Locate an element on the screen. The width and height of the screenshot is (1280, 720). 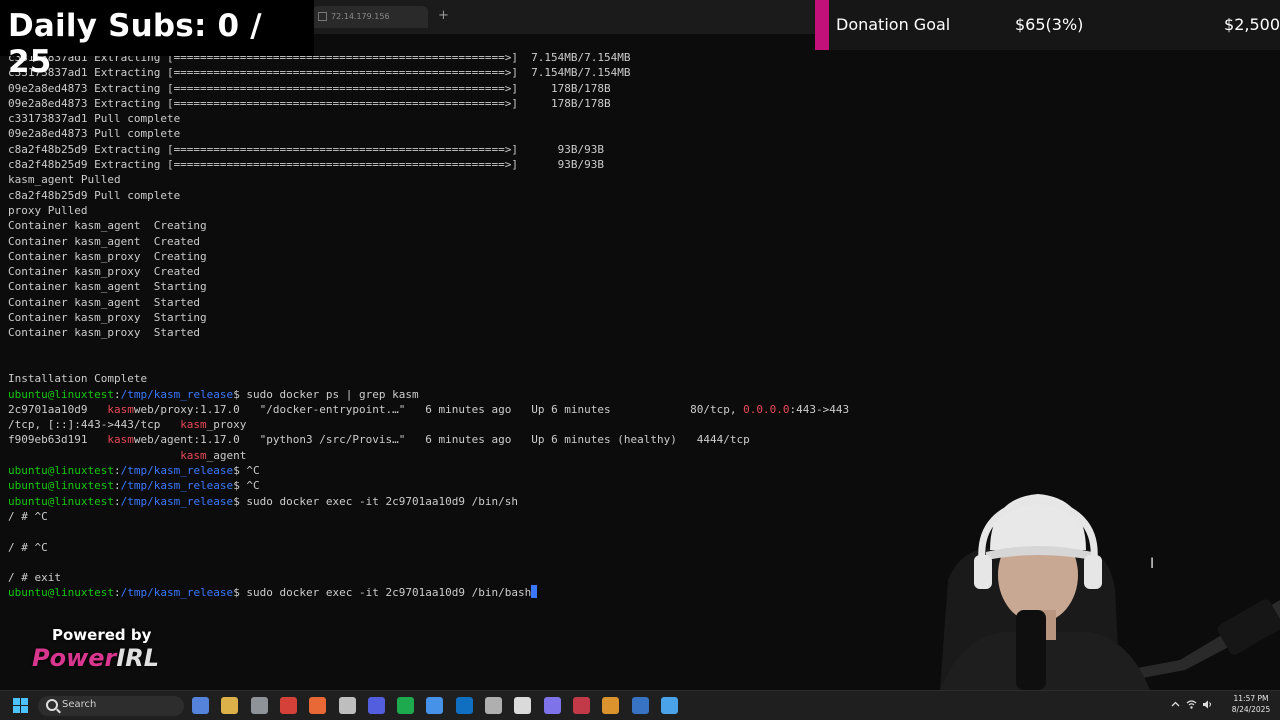
terminal-text: proxy Pulled is located at coordinates (48, 210).